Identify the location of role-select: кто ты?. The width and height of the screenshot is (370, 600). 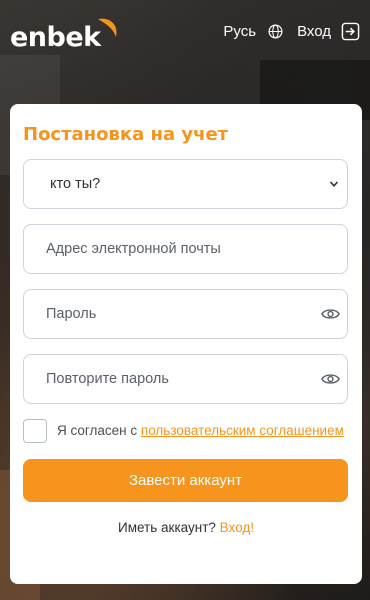
(185, 184).